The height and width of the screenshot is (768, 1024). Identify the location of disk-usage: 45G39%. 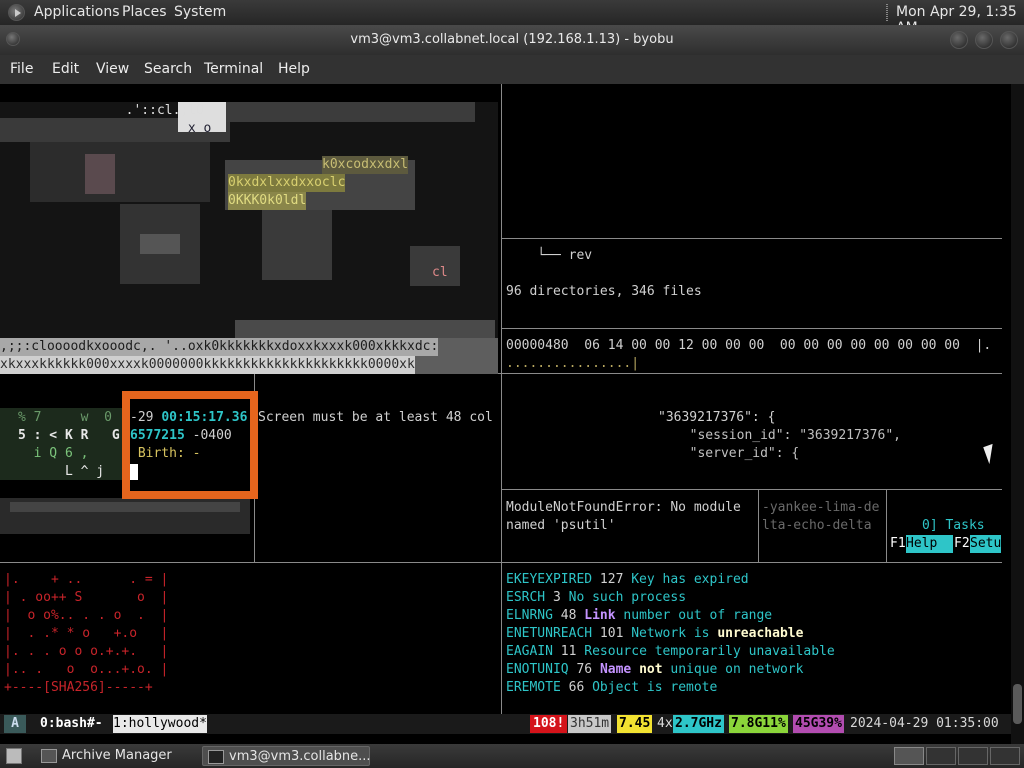
(818, 724).